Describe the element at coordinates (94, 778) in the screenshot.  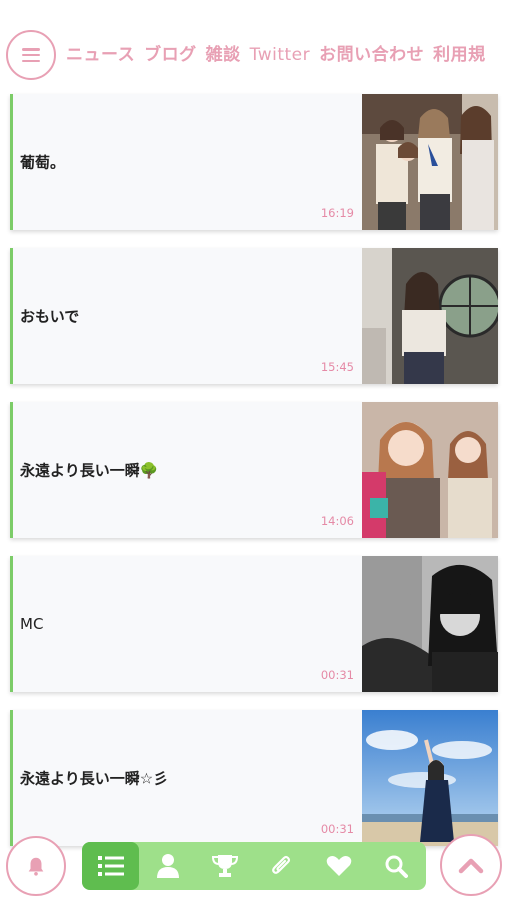
I see `blog-title: 永遠より長い一瞬☆彡` at that location.